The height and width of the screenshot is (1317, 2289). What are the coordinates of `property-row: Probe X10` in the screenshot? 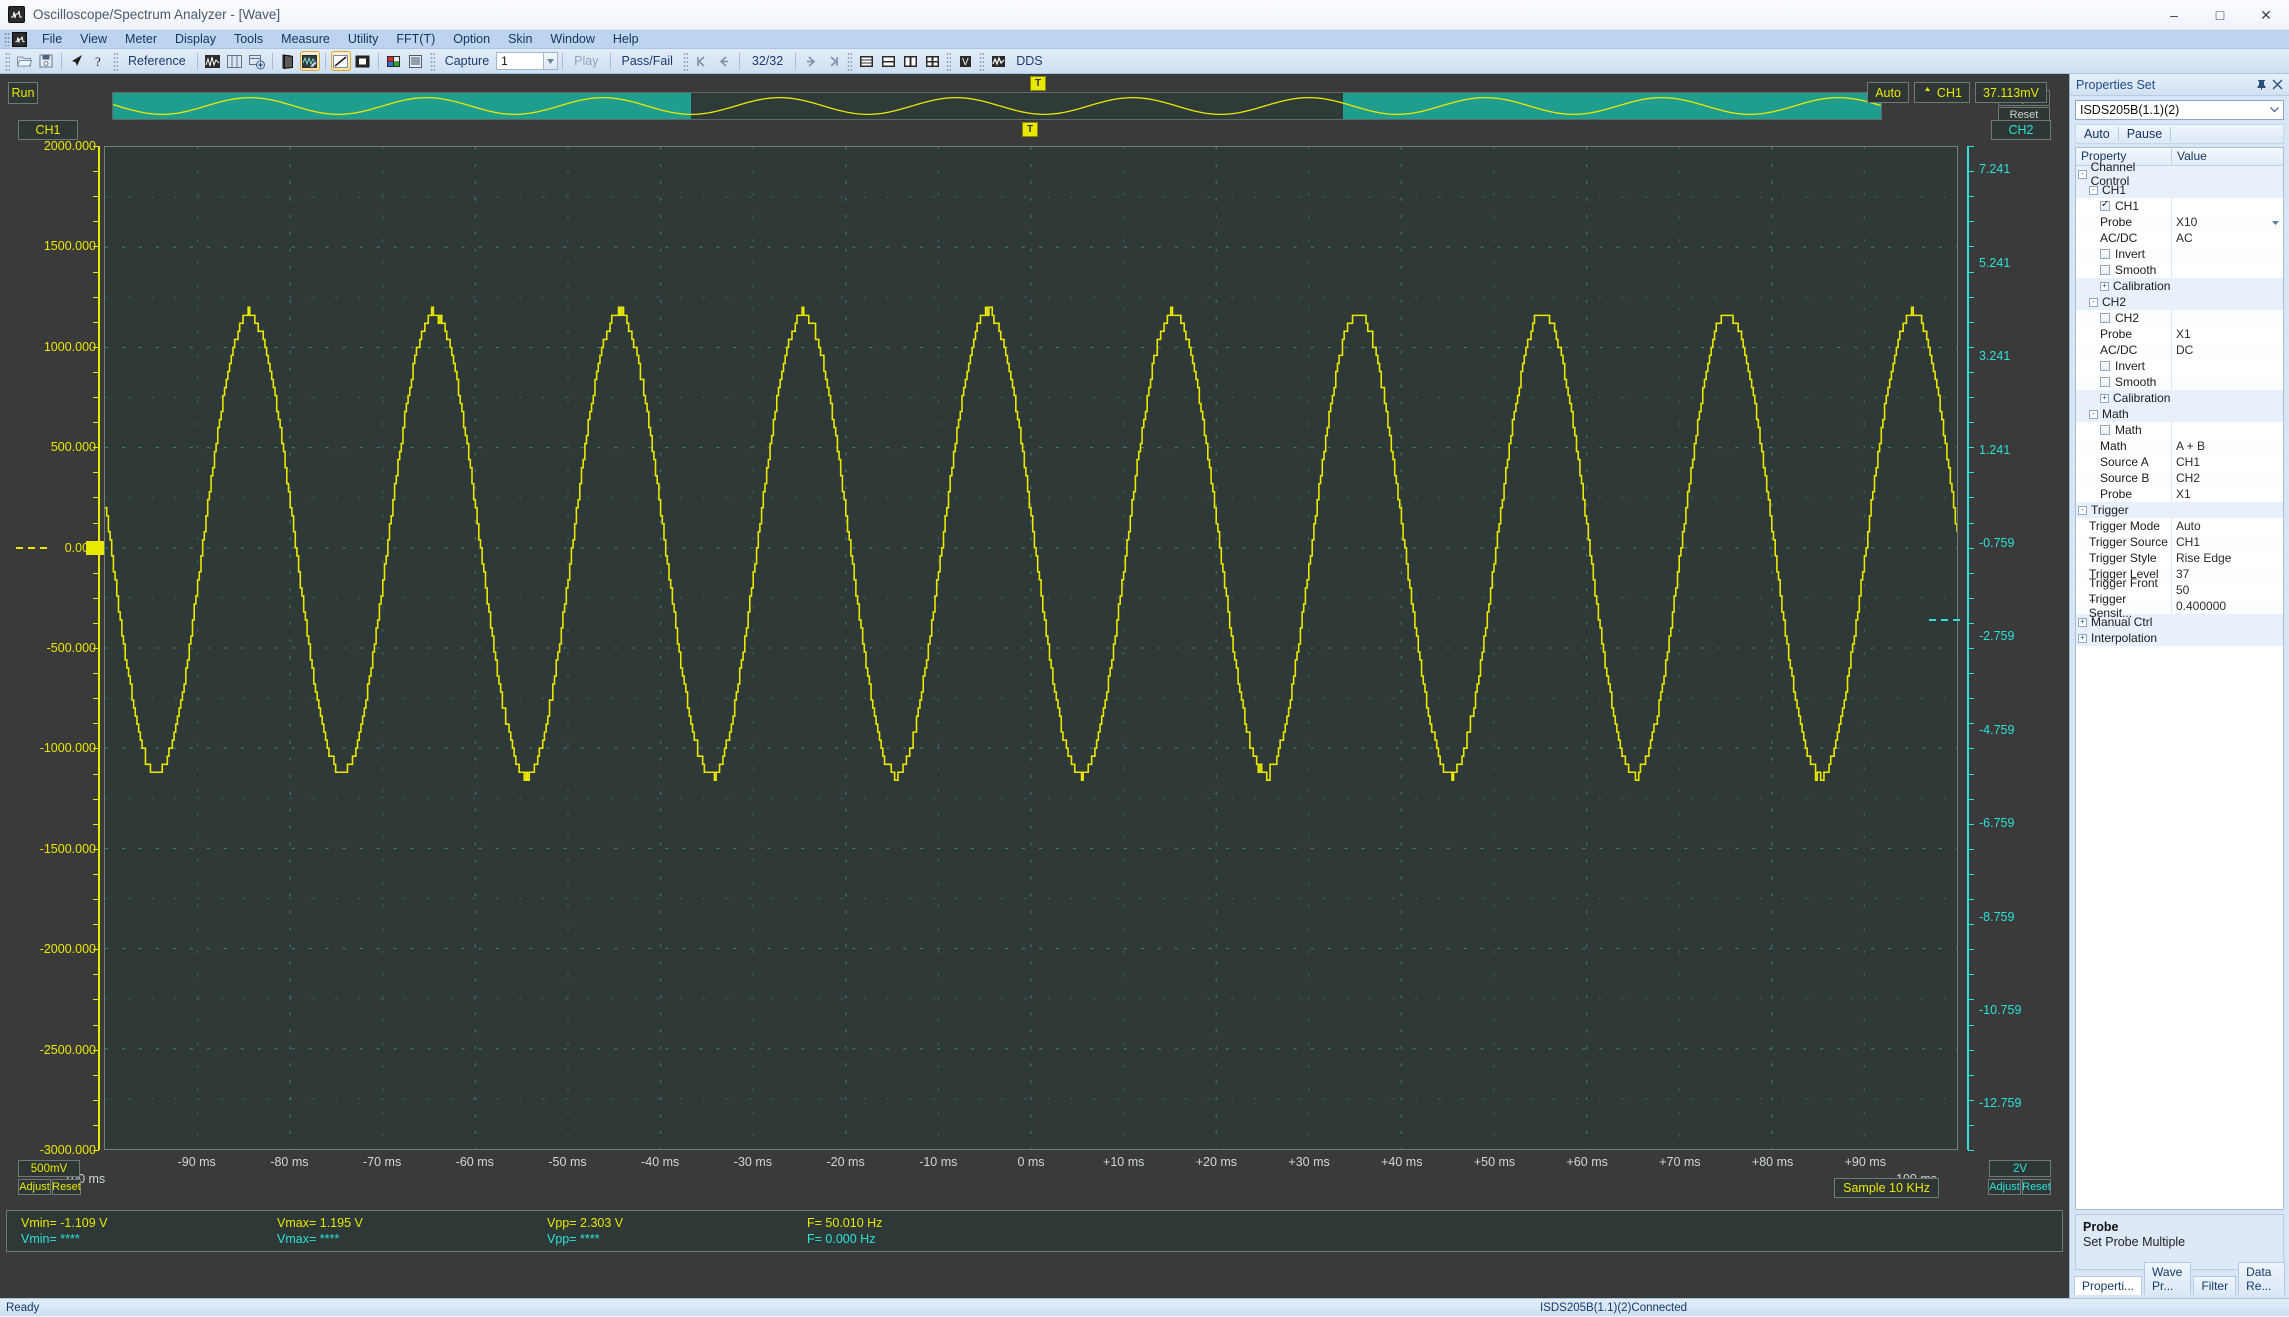 It's located at (2179, 222).